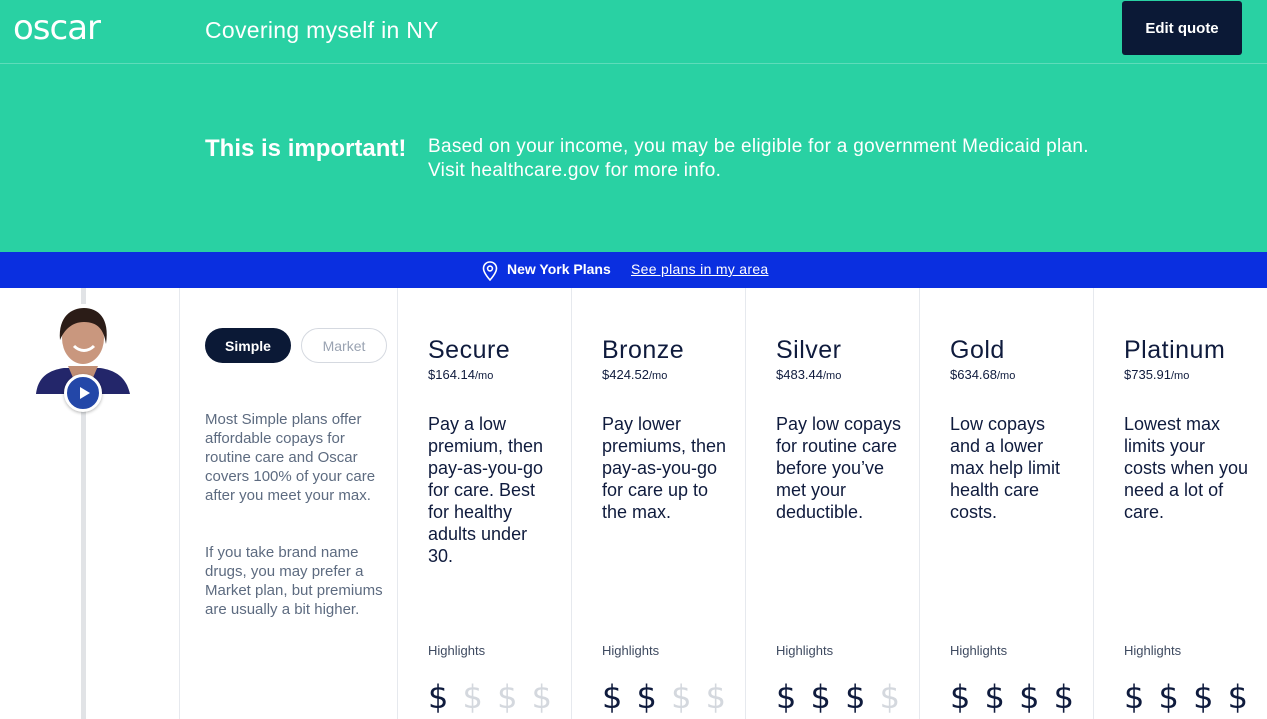 The width and height of the screenshot is (1267, 719). What do you see at coordinates (635, 374) in the screenshot?
I see `plan-price: $424.52/mo` at bounding box center [635, 374].